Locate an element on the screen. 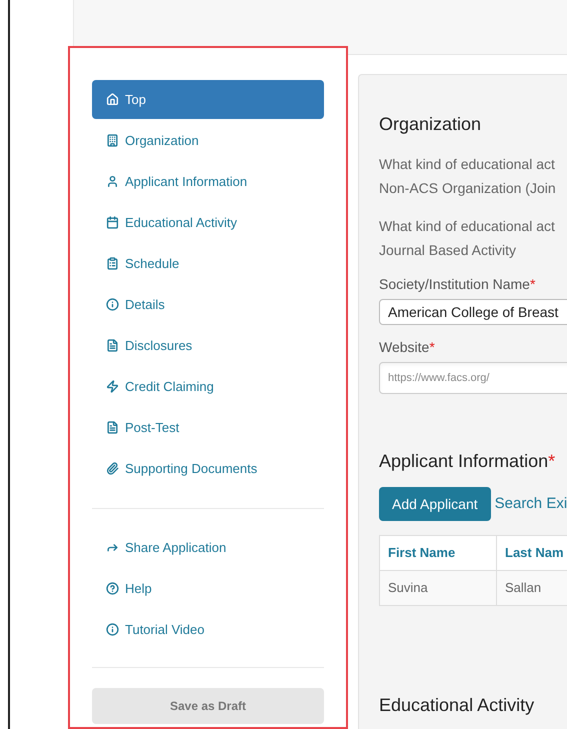 This screenshot has width=567, height=729. text-field: https://www.facs.org/ is located at coordinates (473, 378).